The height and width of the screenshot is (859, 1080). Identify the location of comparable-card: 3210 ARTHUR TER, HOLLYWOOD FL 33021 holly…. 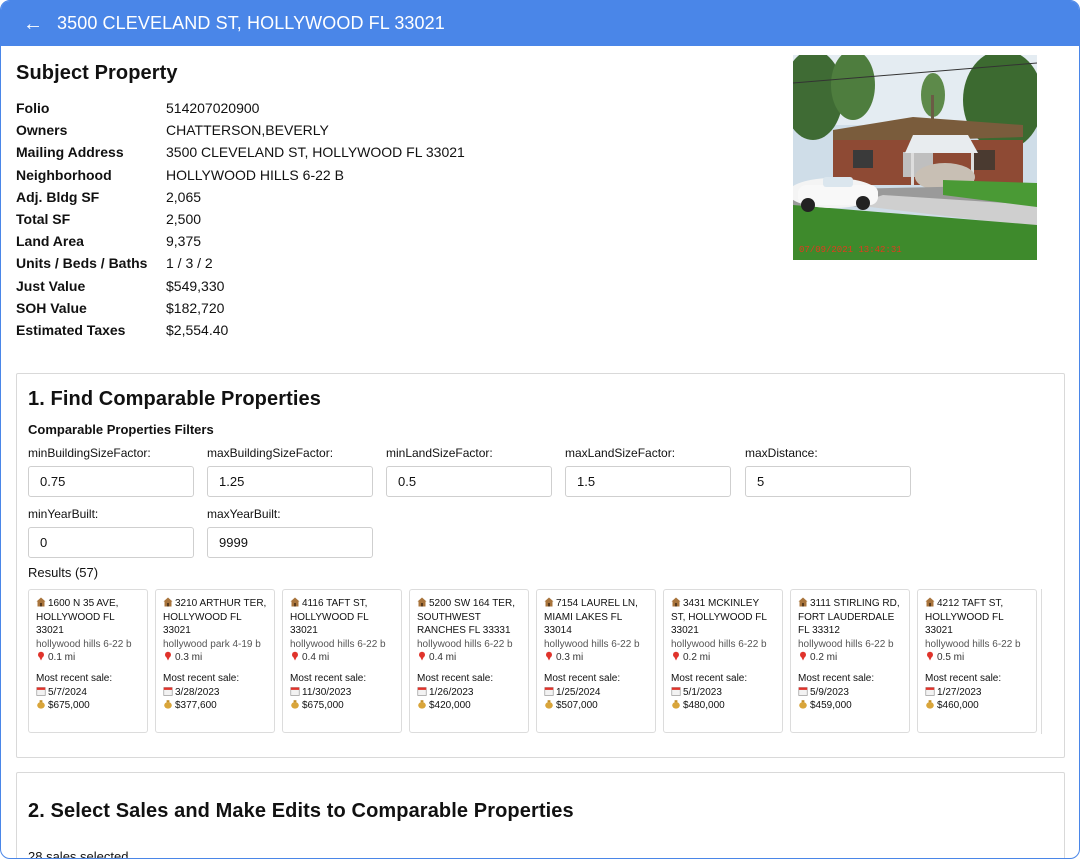
(215, 661).